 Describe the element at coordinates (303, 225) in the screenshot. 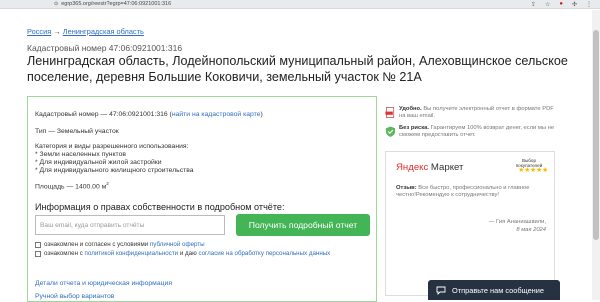

I see `get-report-button: Получить подробный отчет` at that location.